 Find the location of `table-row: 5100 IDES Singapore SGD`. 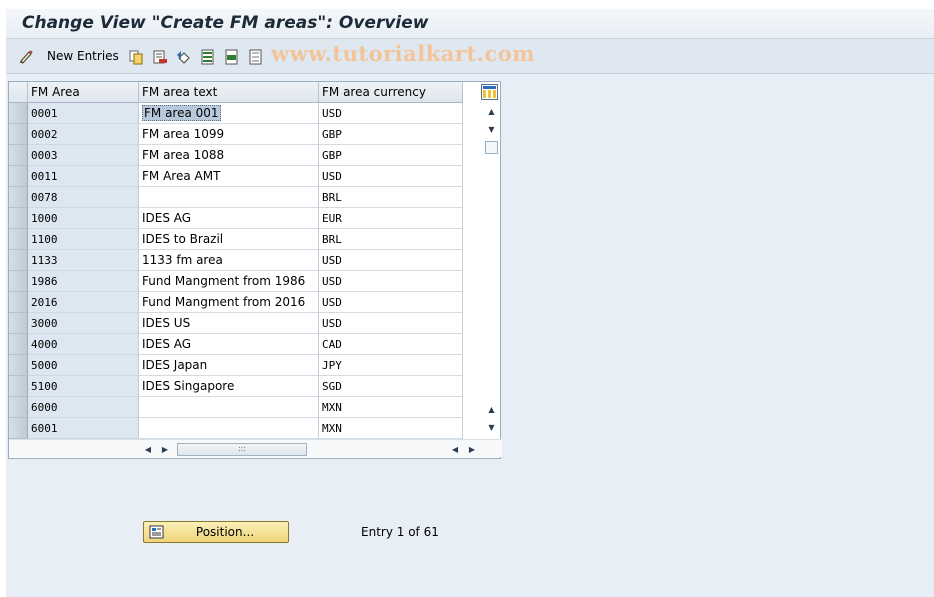

table-row: 5100 IDES Singapore SGD is located at coordinates (236, 386).